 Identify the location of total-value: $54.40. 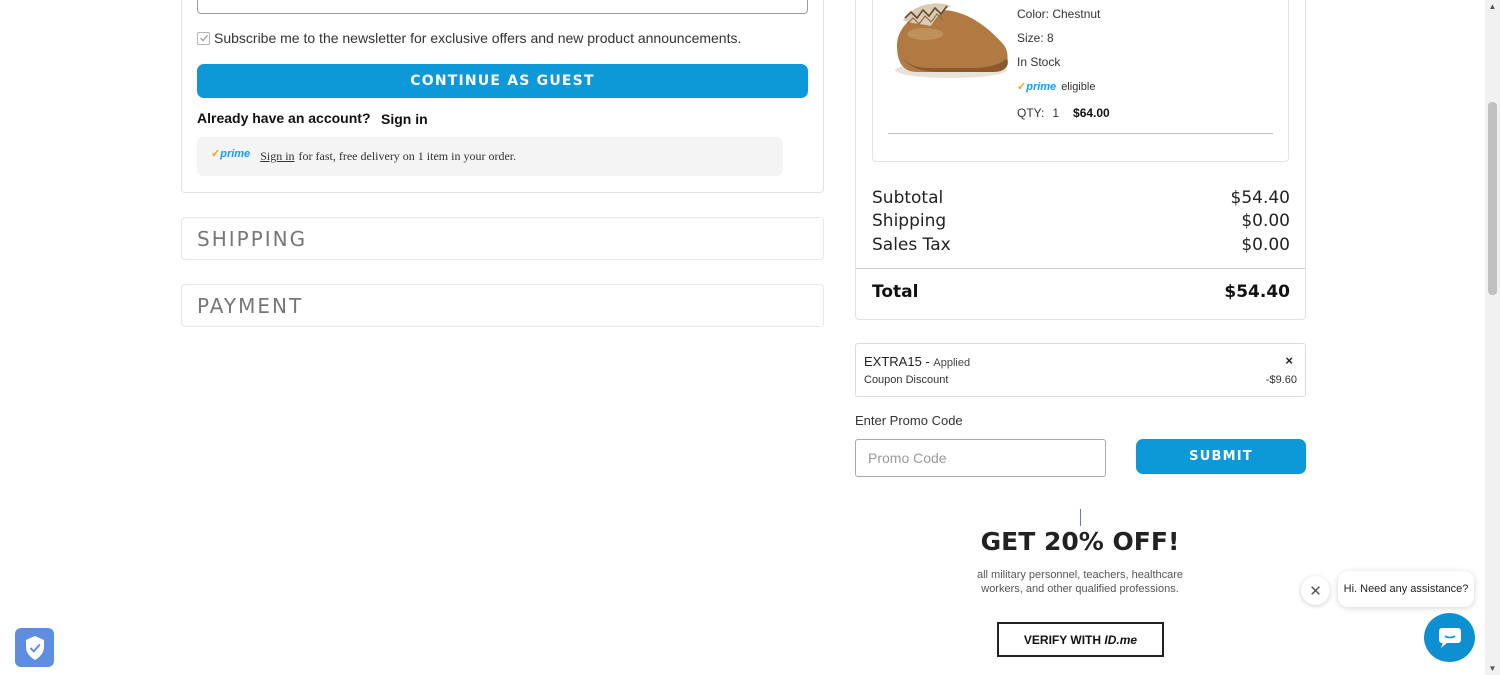
(1257, 292).